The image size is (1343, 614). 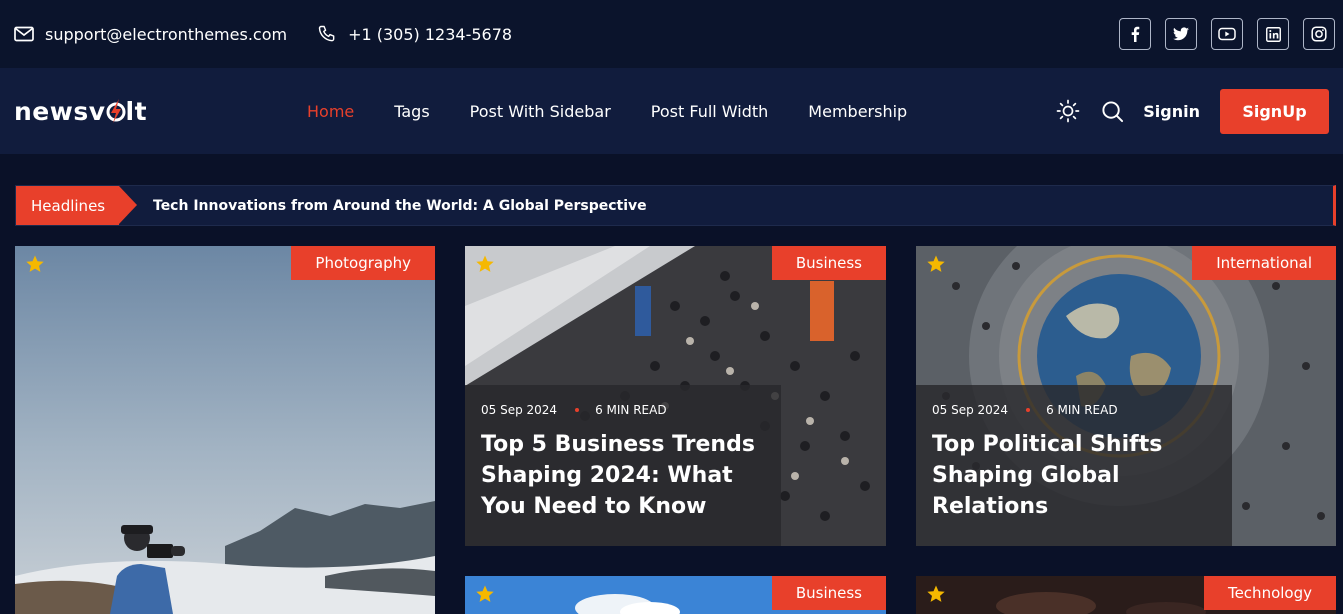 I want to click on youtube-link, so click(x=1227, y=34).